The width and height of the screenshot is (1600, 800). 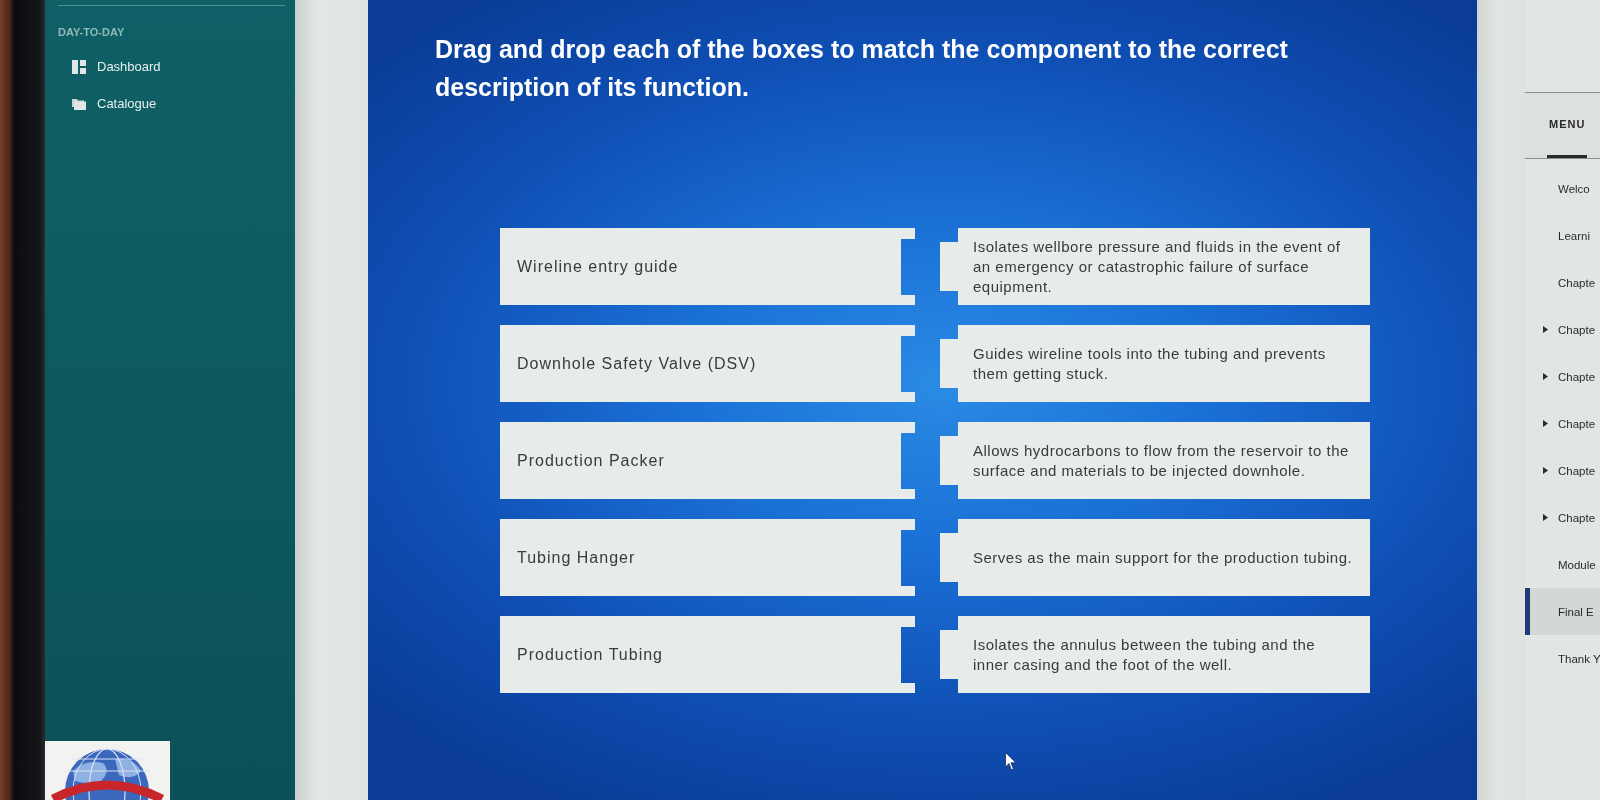 I want to click on menu-item: Thank Y, so click(x=1562, y=658).